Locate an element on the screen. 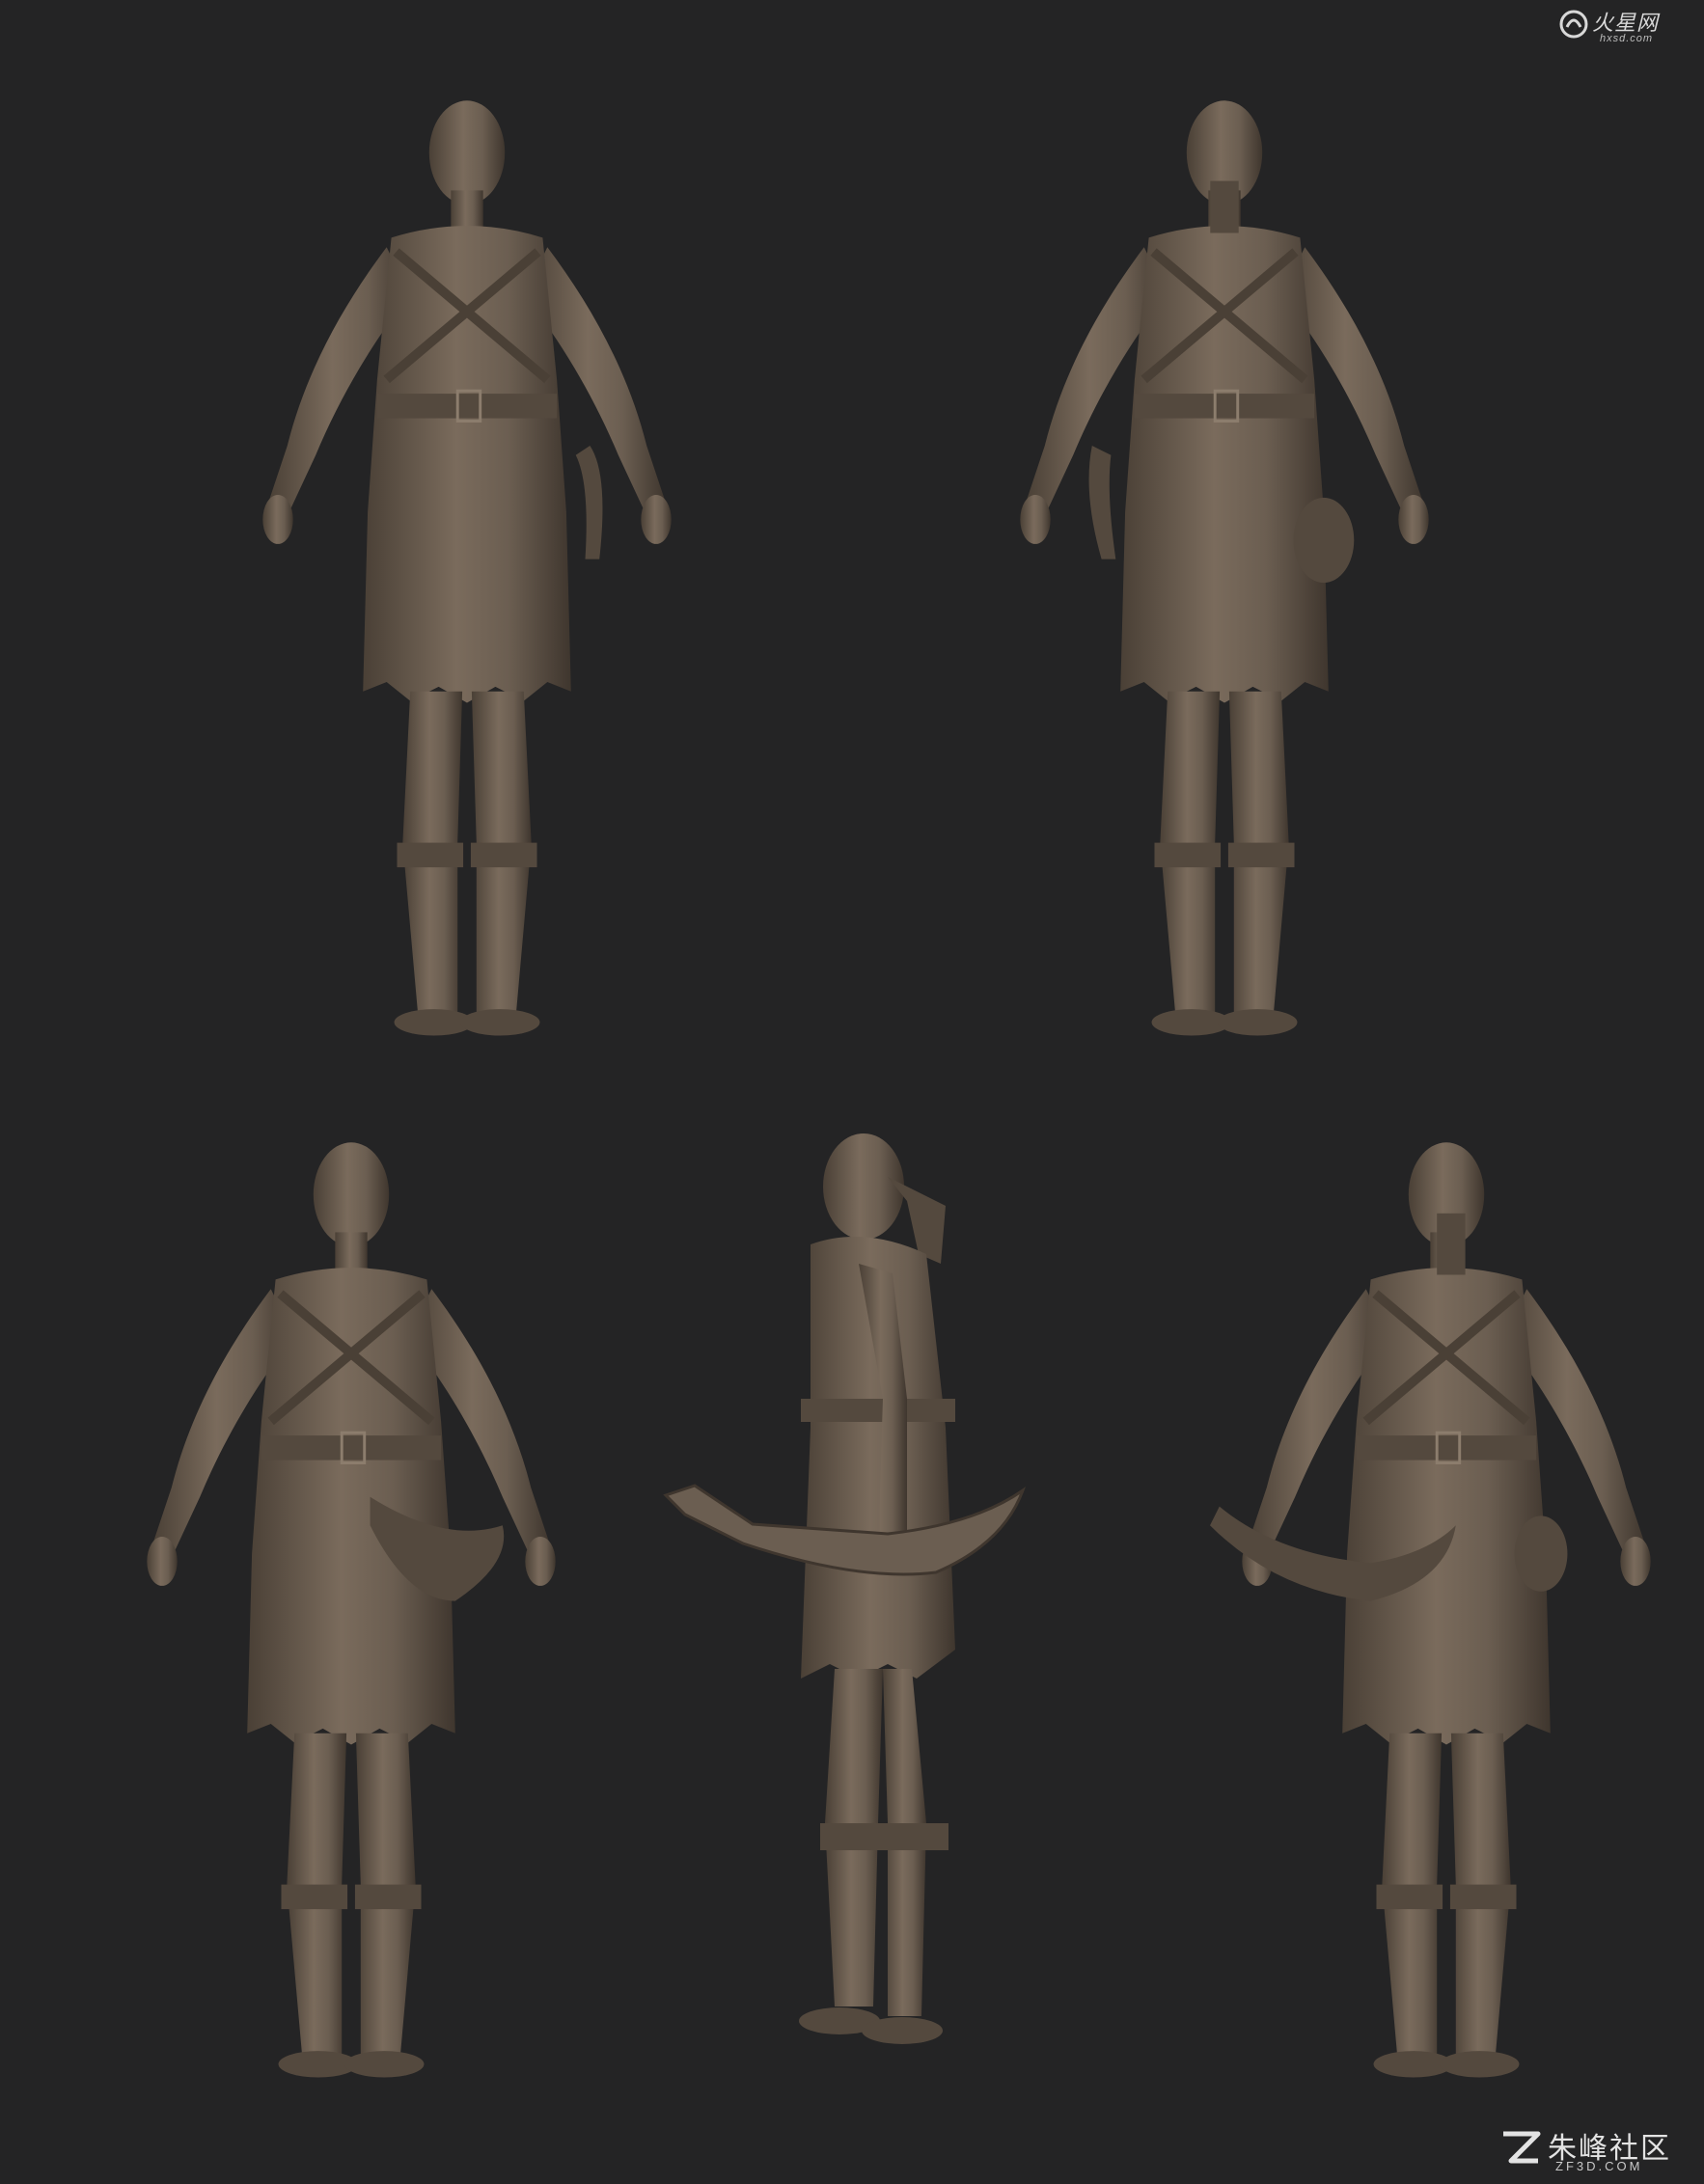 Image resolution: width=1704 pixels, height=2184 pixels. watermark-zf3d: 朱峰社区 ZF3D.COM is located at coordinates (1595, 2149).